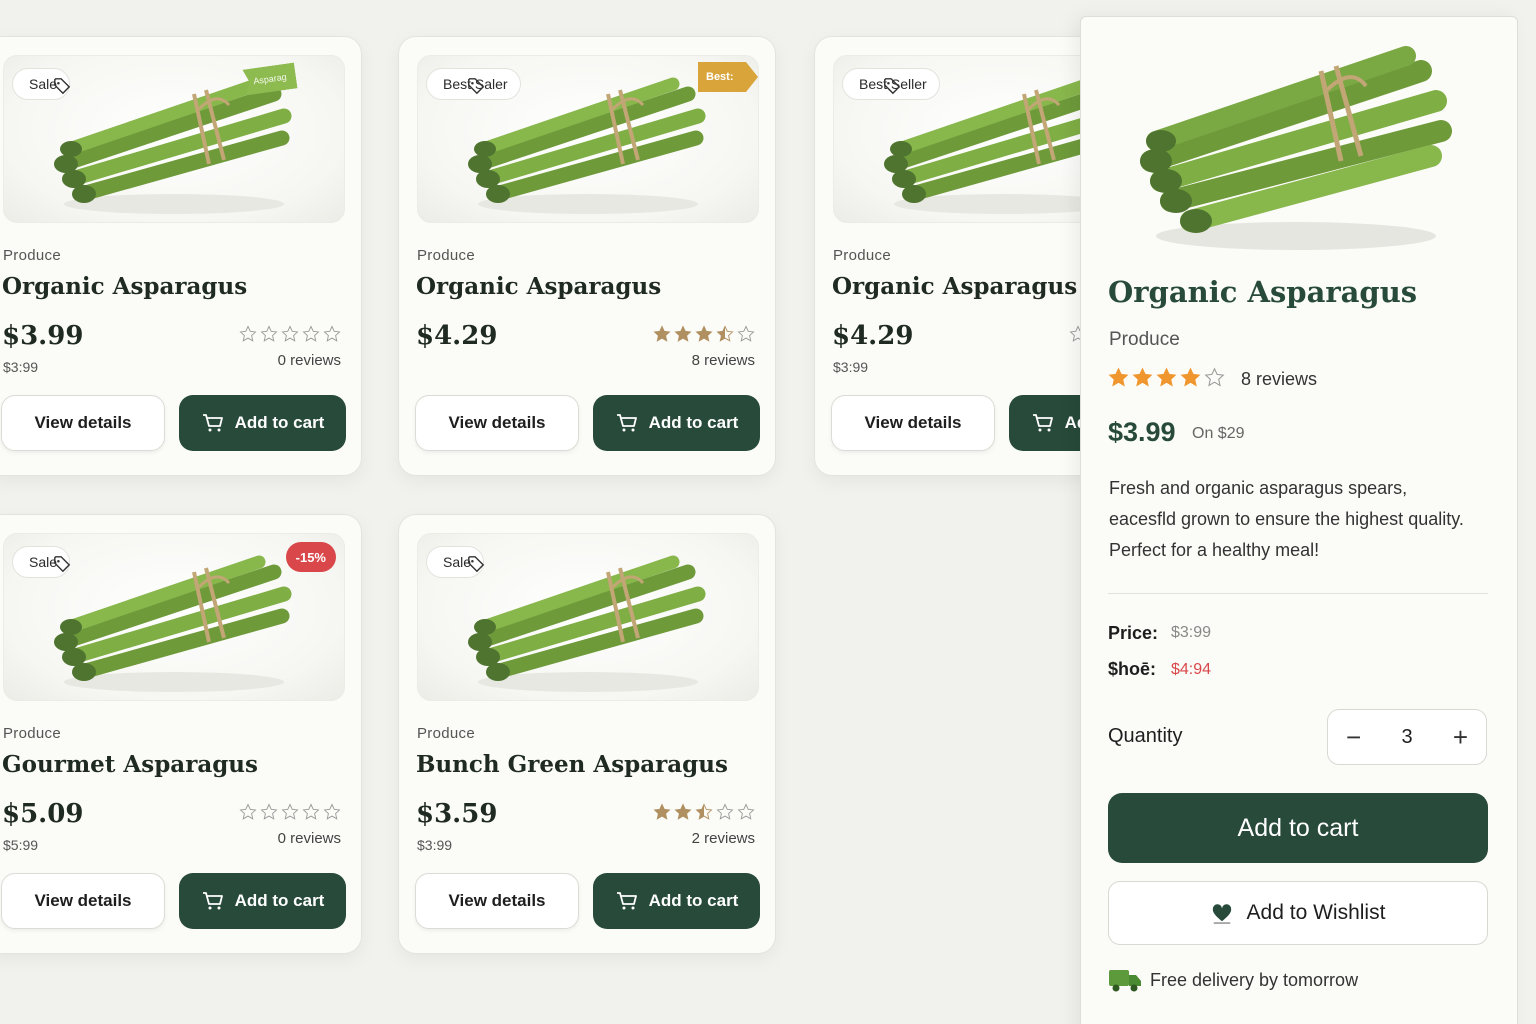 Image resolution: width=1536 pixels, height=1024 pixels. Describe the element at coordinates (1218, 433) in the screenshot. I see `price-note: On $29` at that location.